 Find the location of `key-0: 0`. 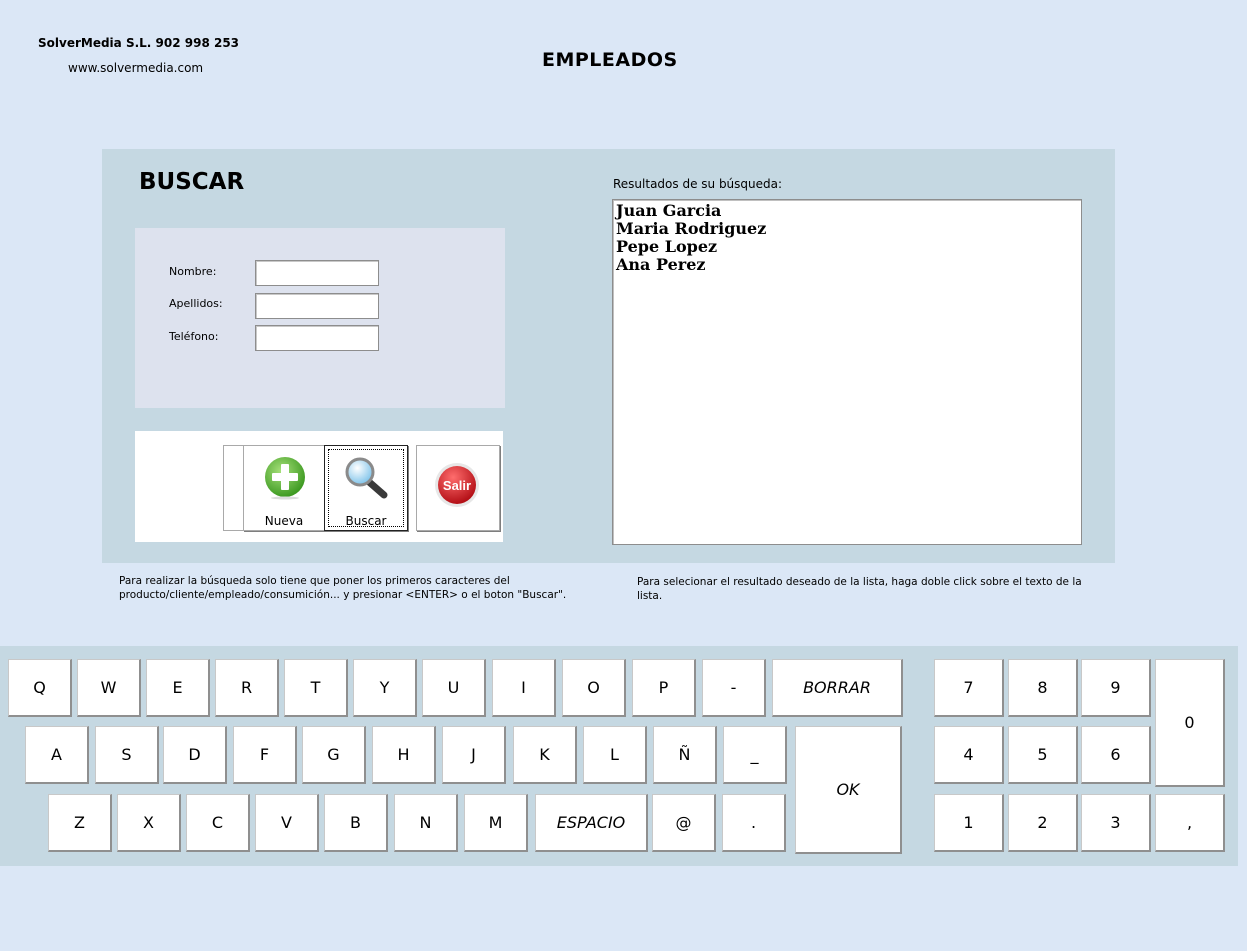

key-0: 0 is located at coordinates (1190, 723).